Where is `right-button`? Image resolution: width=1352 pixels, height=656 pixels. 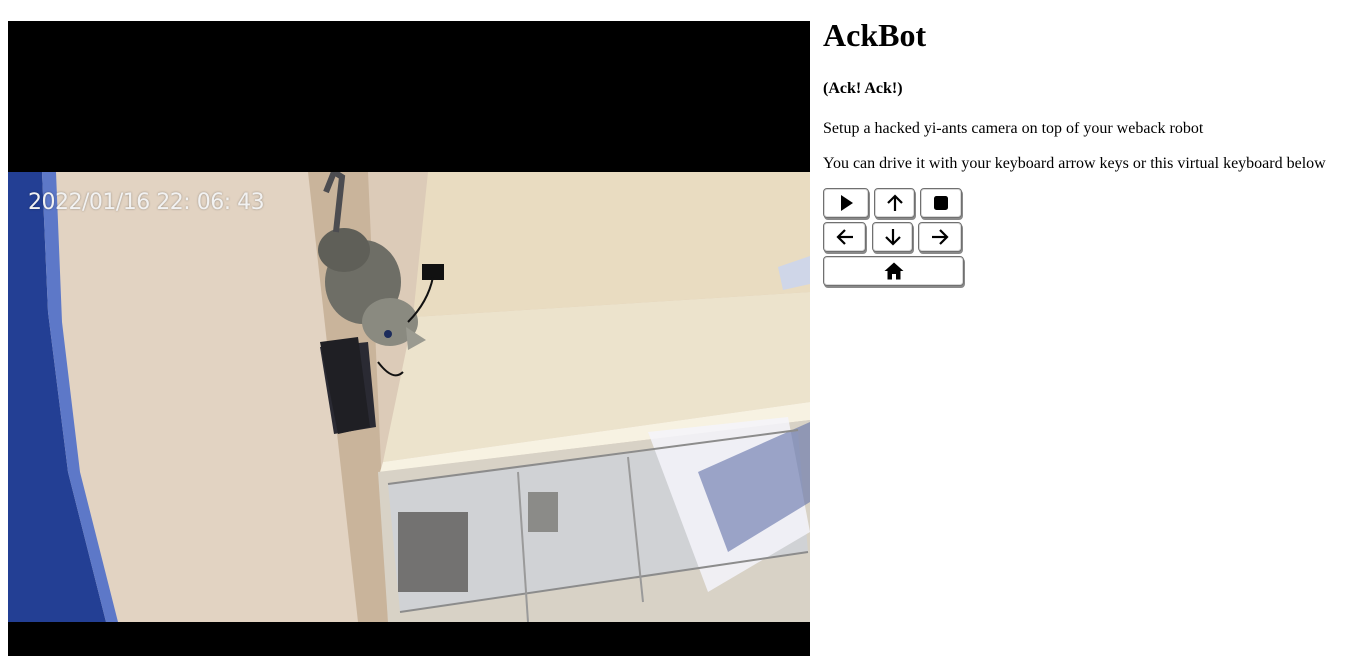 right-button is located at coordinates (940, 237).